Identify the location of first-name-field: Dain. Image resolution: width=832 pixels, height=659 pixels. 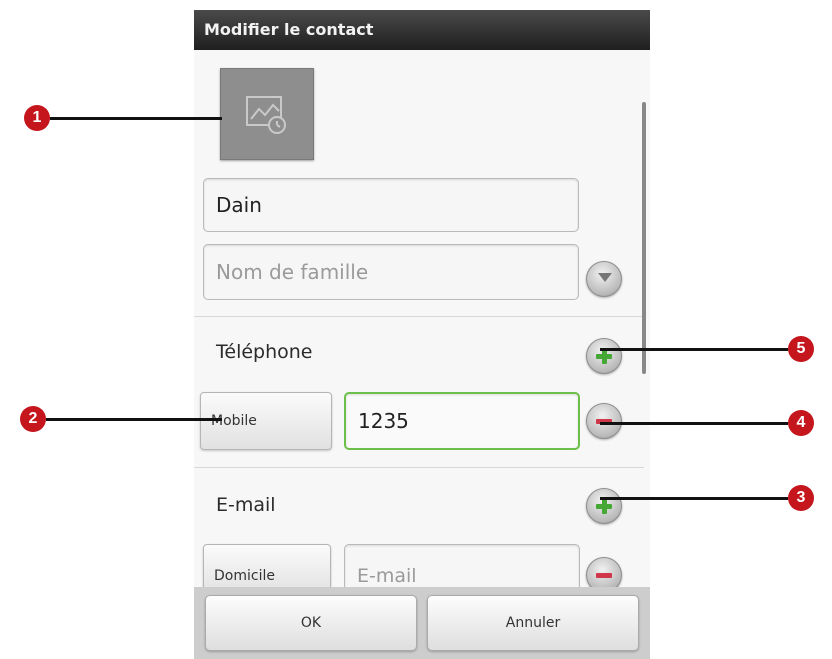
(391, 205).